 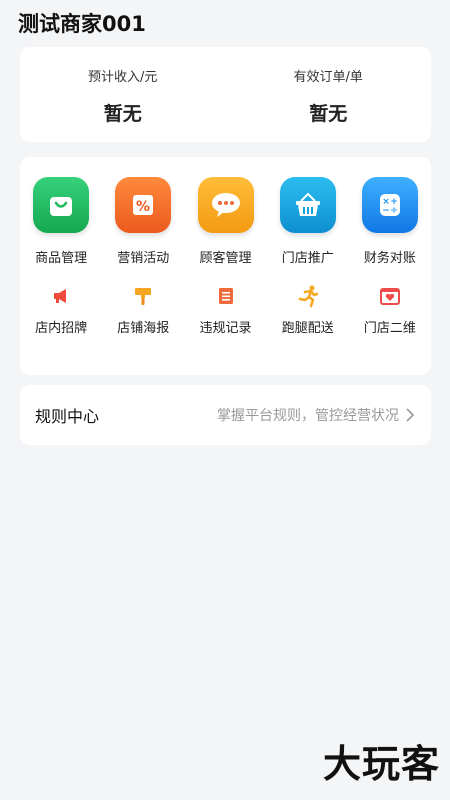 What do you see at coordinates (389, 328) in the screenshot?
I see `feature-label: 门店二维` at bounding box center [389, 328].